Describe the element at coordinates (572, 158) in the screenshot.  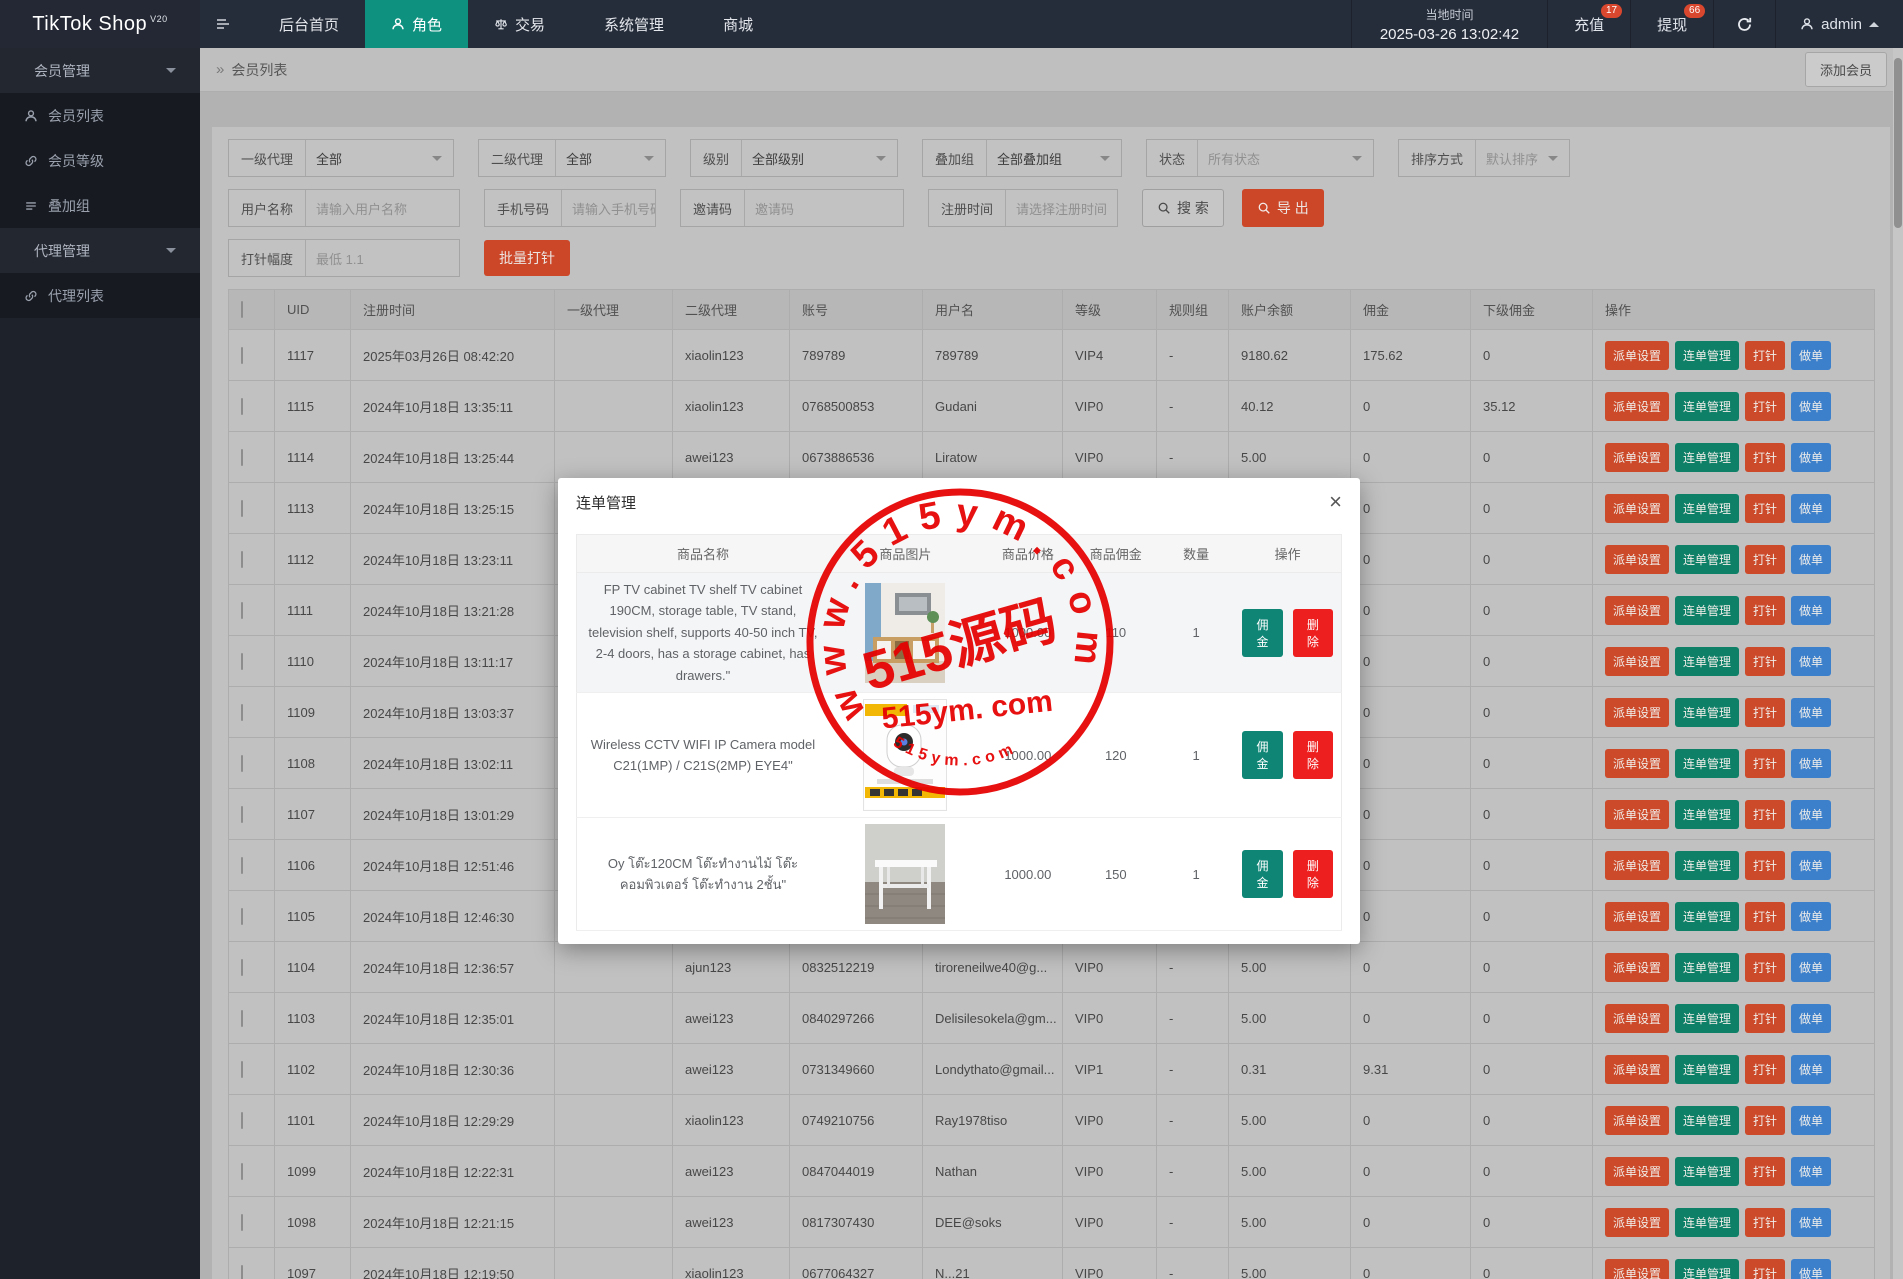
I see `filter-select: 二级代理 全部` at that location.